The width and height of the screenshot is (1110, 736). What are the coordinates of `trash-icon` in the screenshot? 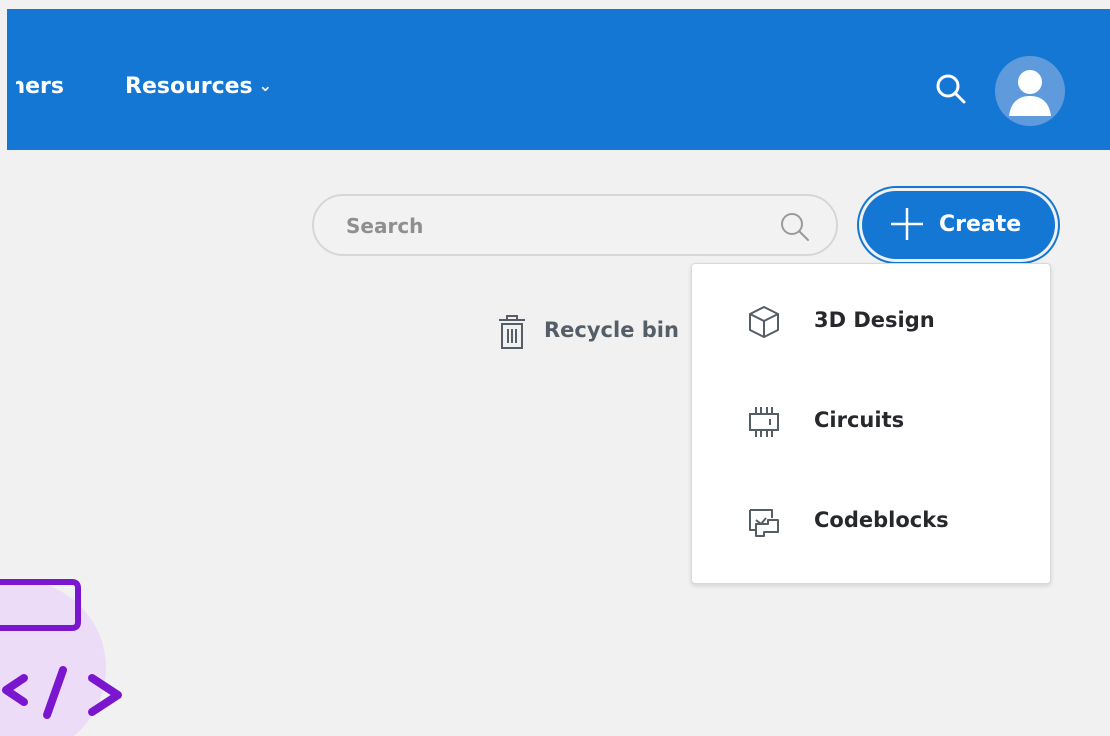 It's located at (512, 332).